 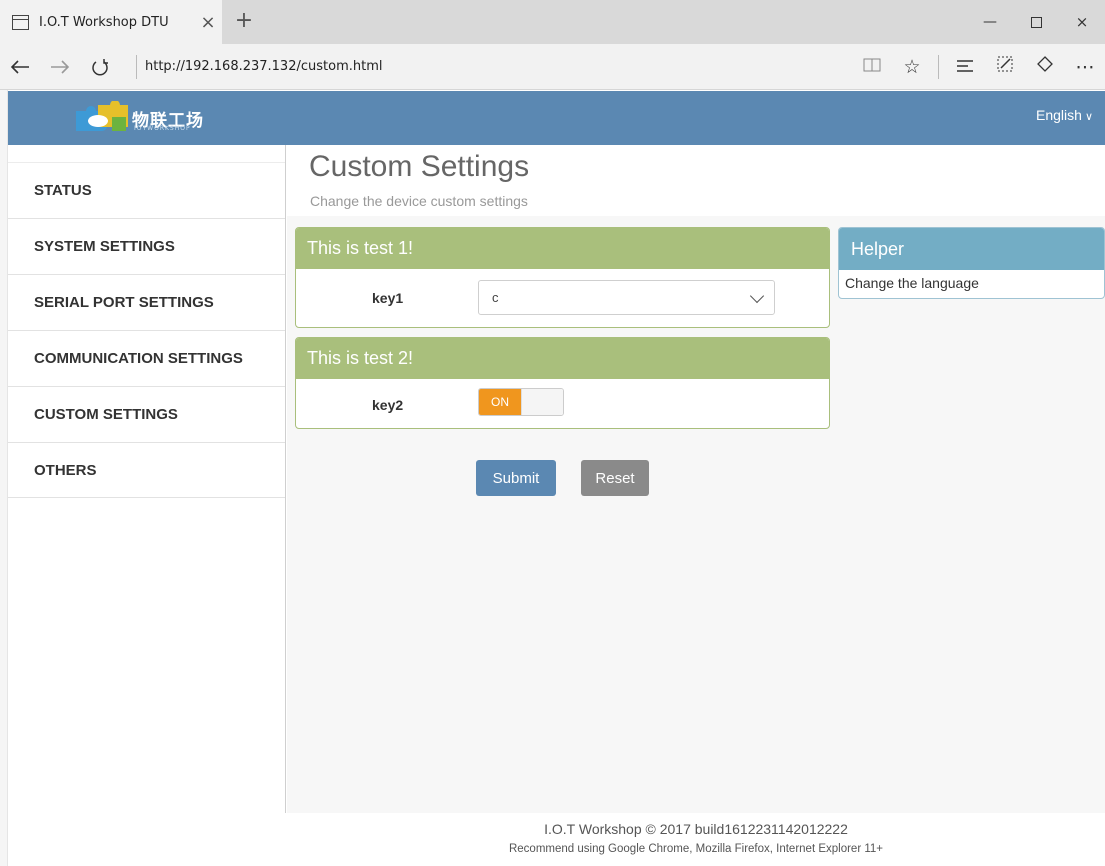 I want to click on panel-title: This is test 1!, so click(x=562, y=248).